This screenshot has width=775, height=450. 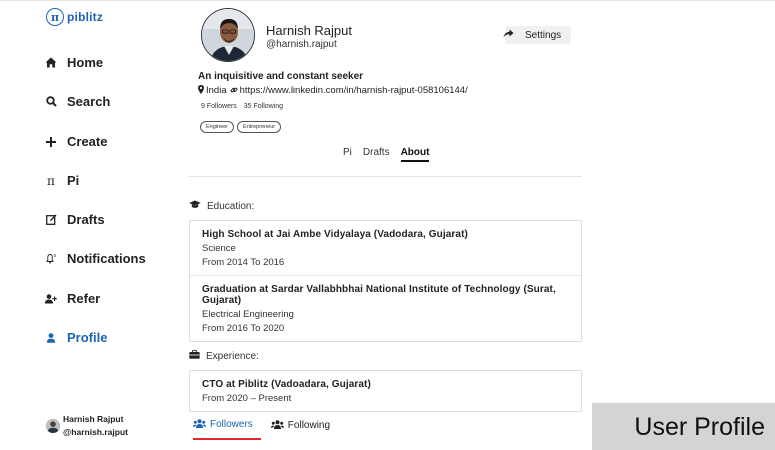 I want to click on pi-logo-icon: π, so click(x=55, y=17).